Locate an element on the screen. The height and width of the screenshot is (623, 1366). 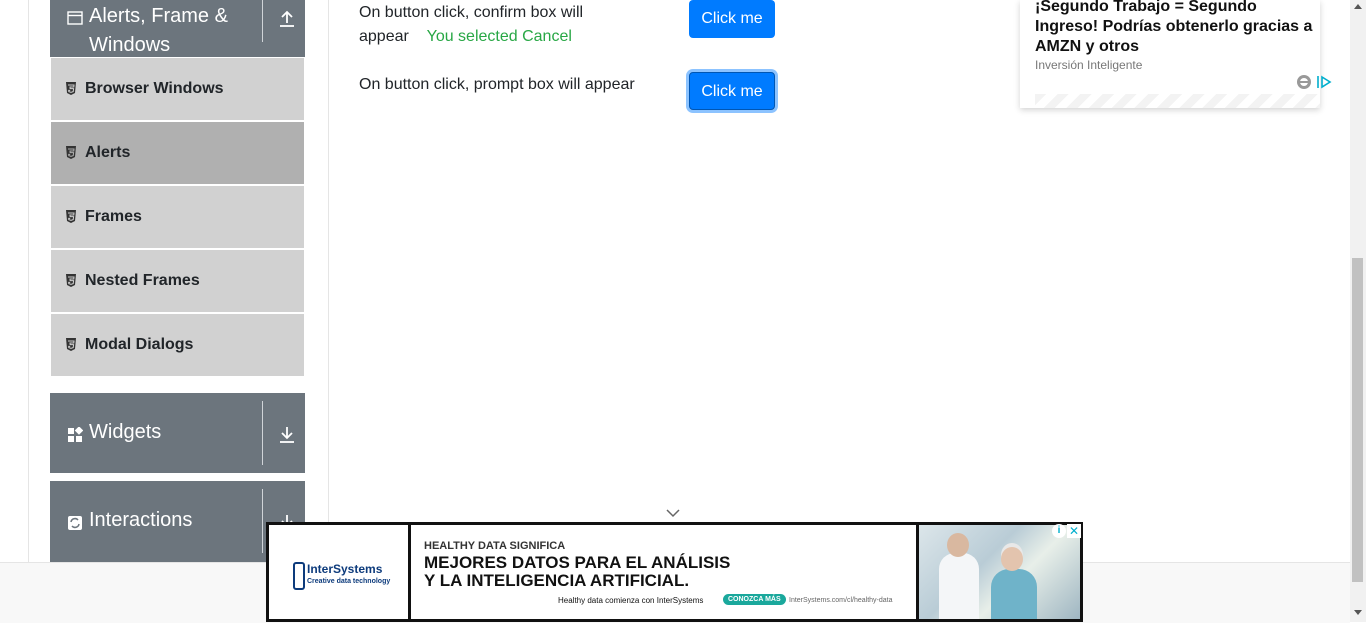
sidebar-item-label: Alerts is located at coordinates (108, 152).